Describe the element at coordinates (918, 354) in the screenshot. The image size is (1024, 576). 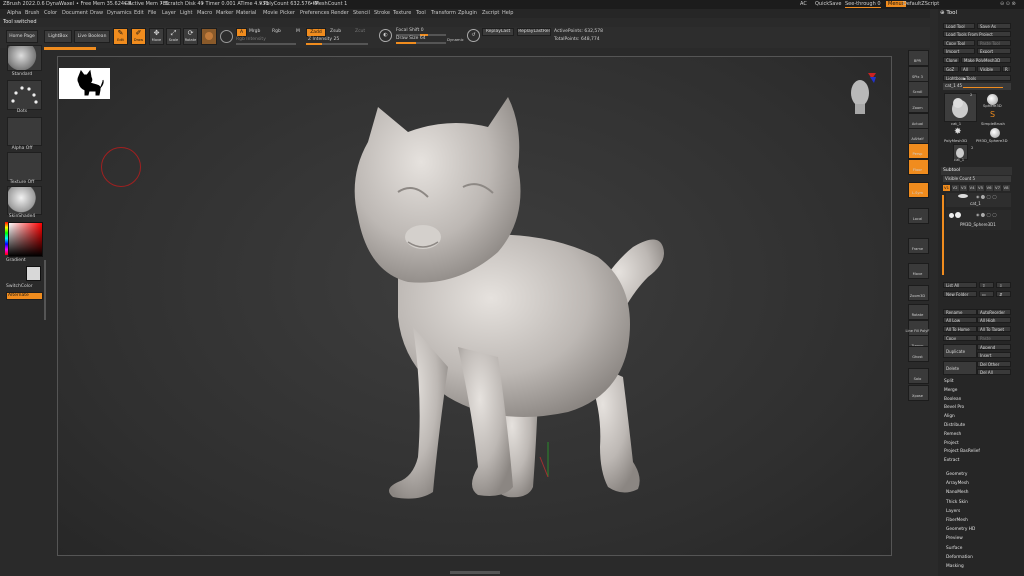
I see `right-tool-ghost` at that location.